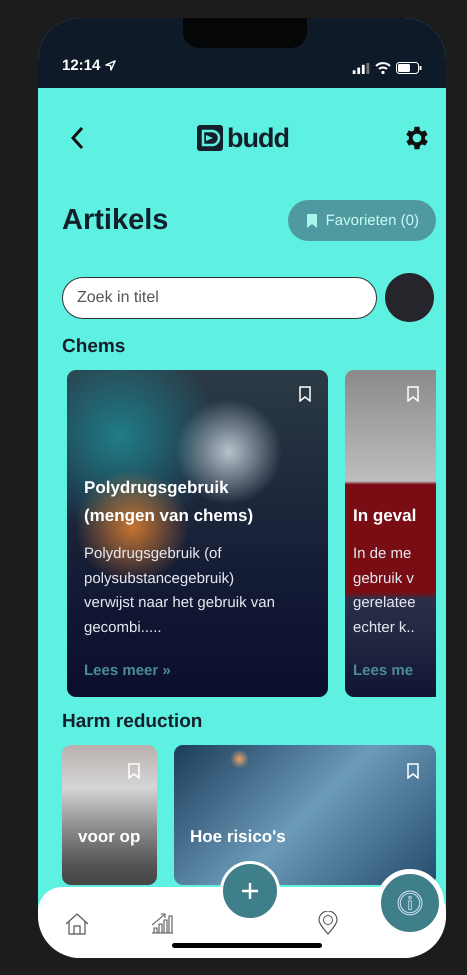  I want to click on logo-icon, so click(210, 138).